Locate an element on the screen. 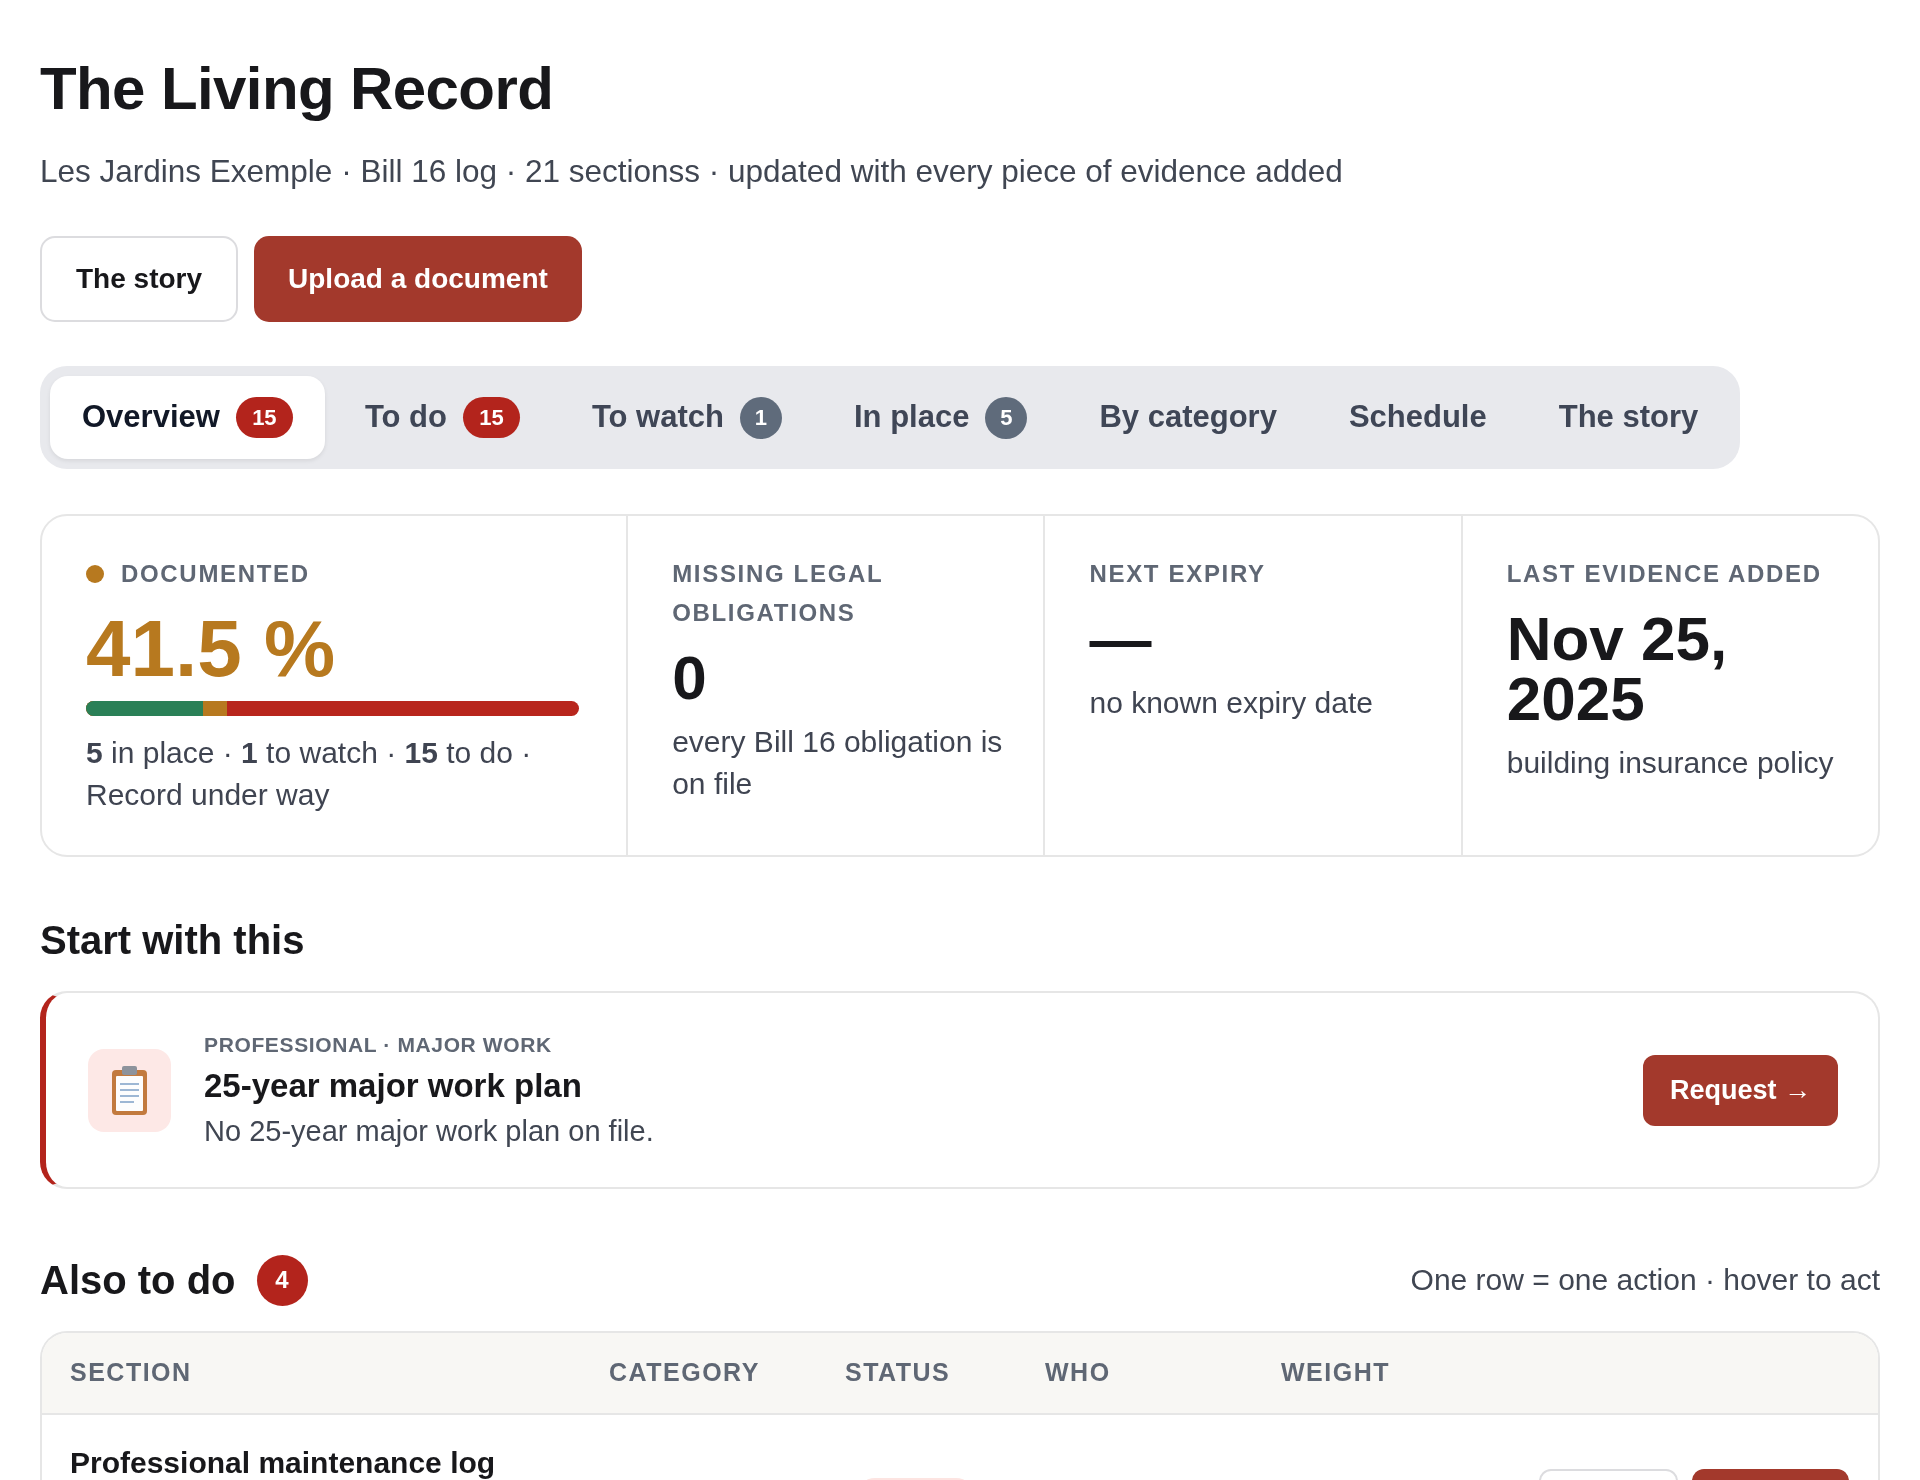  task-eyebrow: PROFESSIONAL · MAJOR WORK is located at coordinates (378, 1045).